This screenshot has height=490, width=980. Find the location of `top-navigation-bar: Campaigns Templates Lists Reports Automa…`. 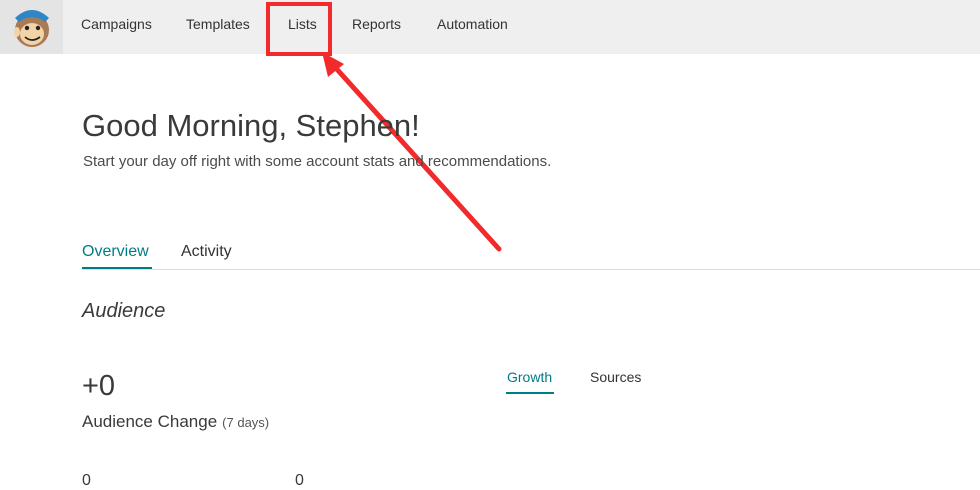

top-navigation-bar: Campaigns Templates Lists Reports Automa… is located at coordinates (490, 27).